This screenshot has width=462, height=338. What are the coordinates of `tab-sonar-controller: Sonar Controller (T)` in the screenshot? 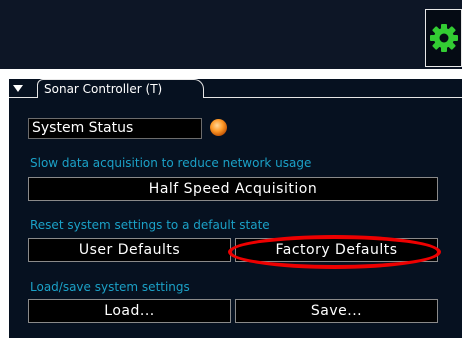 It's located at (120, 88).